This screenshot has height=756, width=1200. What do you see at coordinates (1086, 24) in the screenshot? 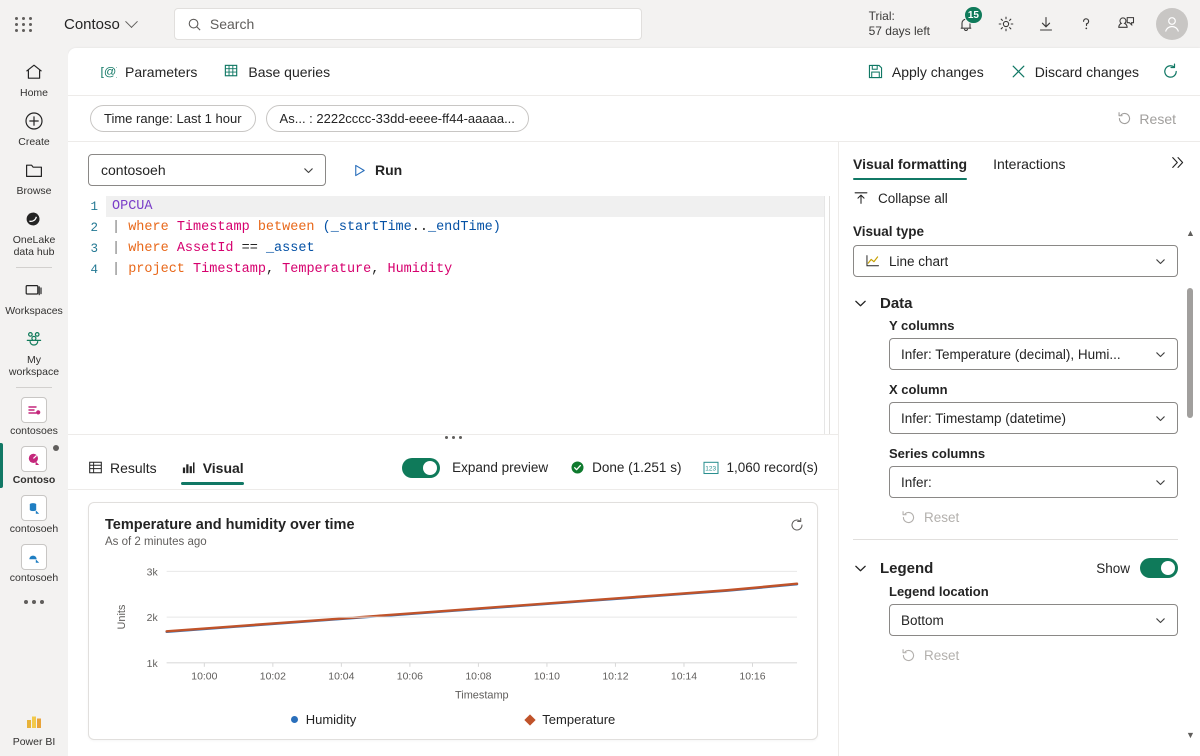
I see `help-button` at bounding box center [1086, 24].